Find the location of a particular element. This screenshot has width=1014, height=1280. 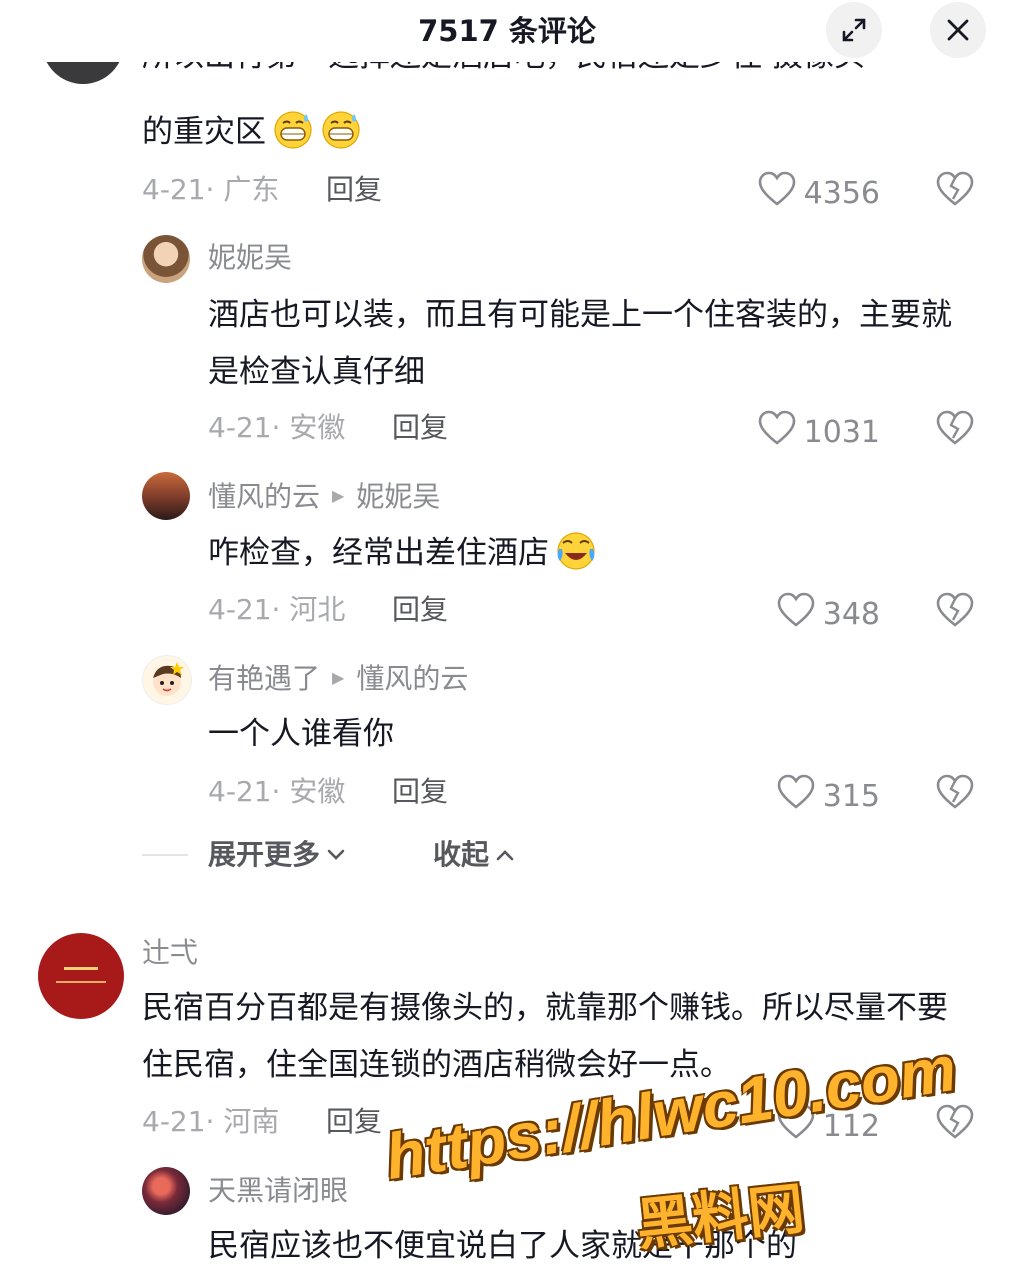

close-icon is located at coordinates (958, 30).